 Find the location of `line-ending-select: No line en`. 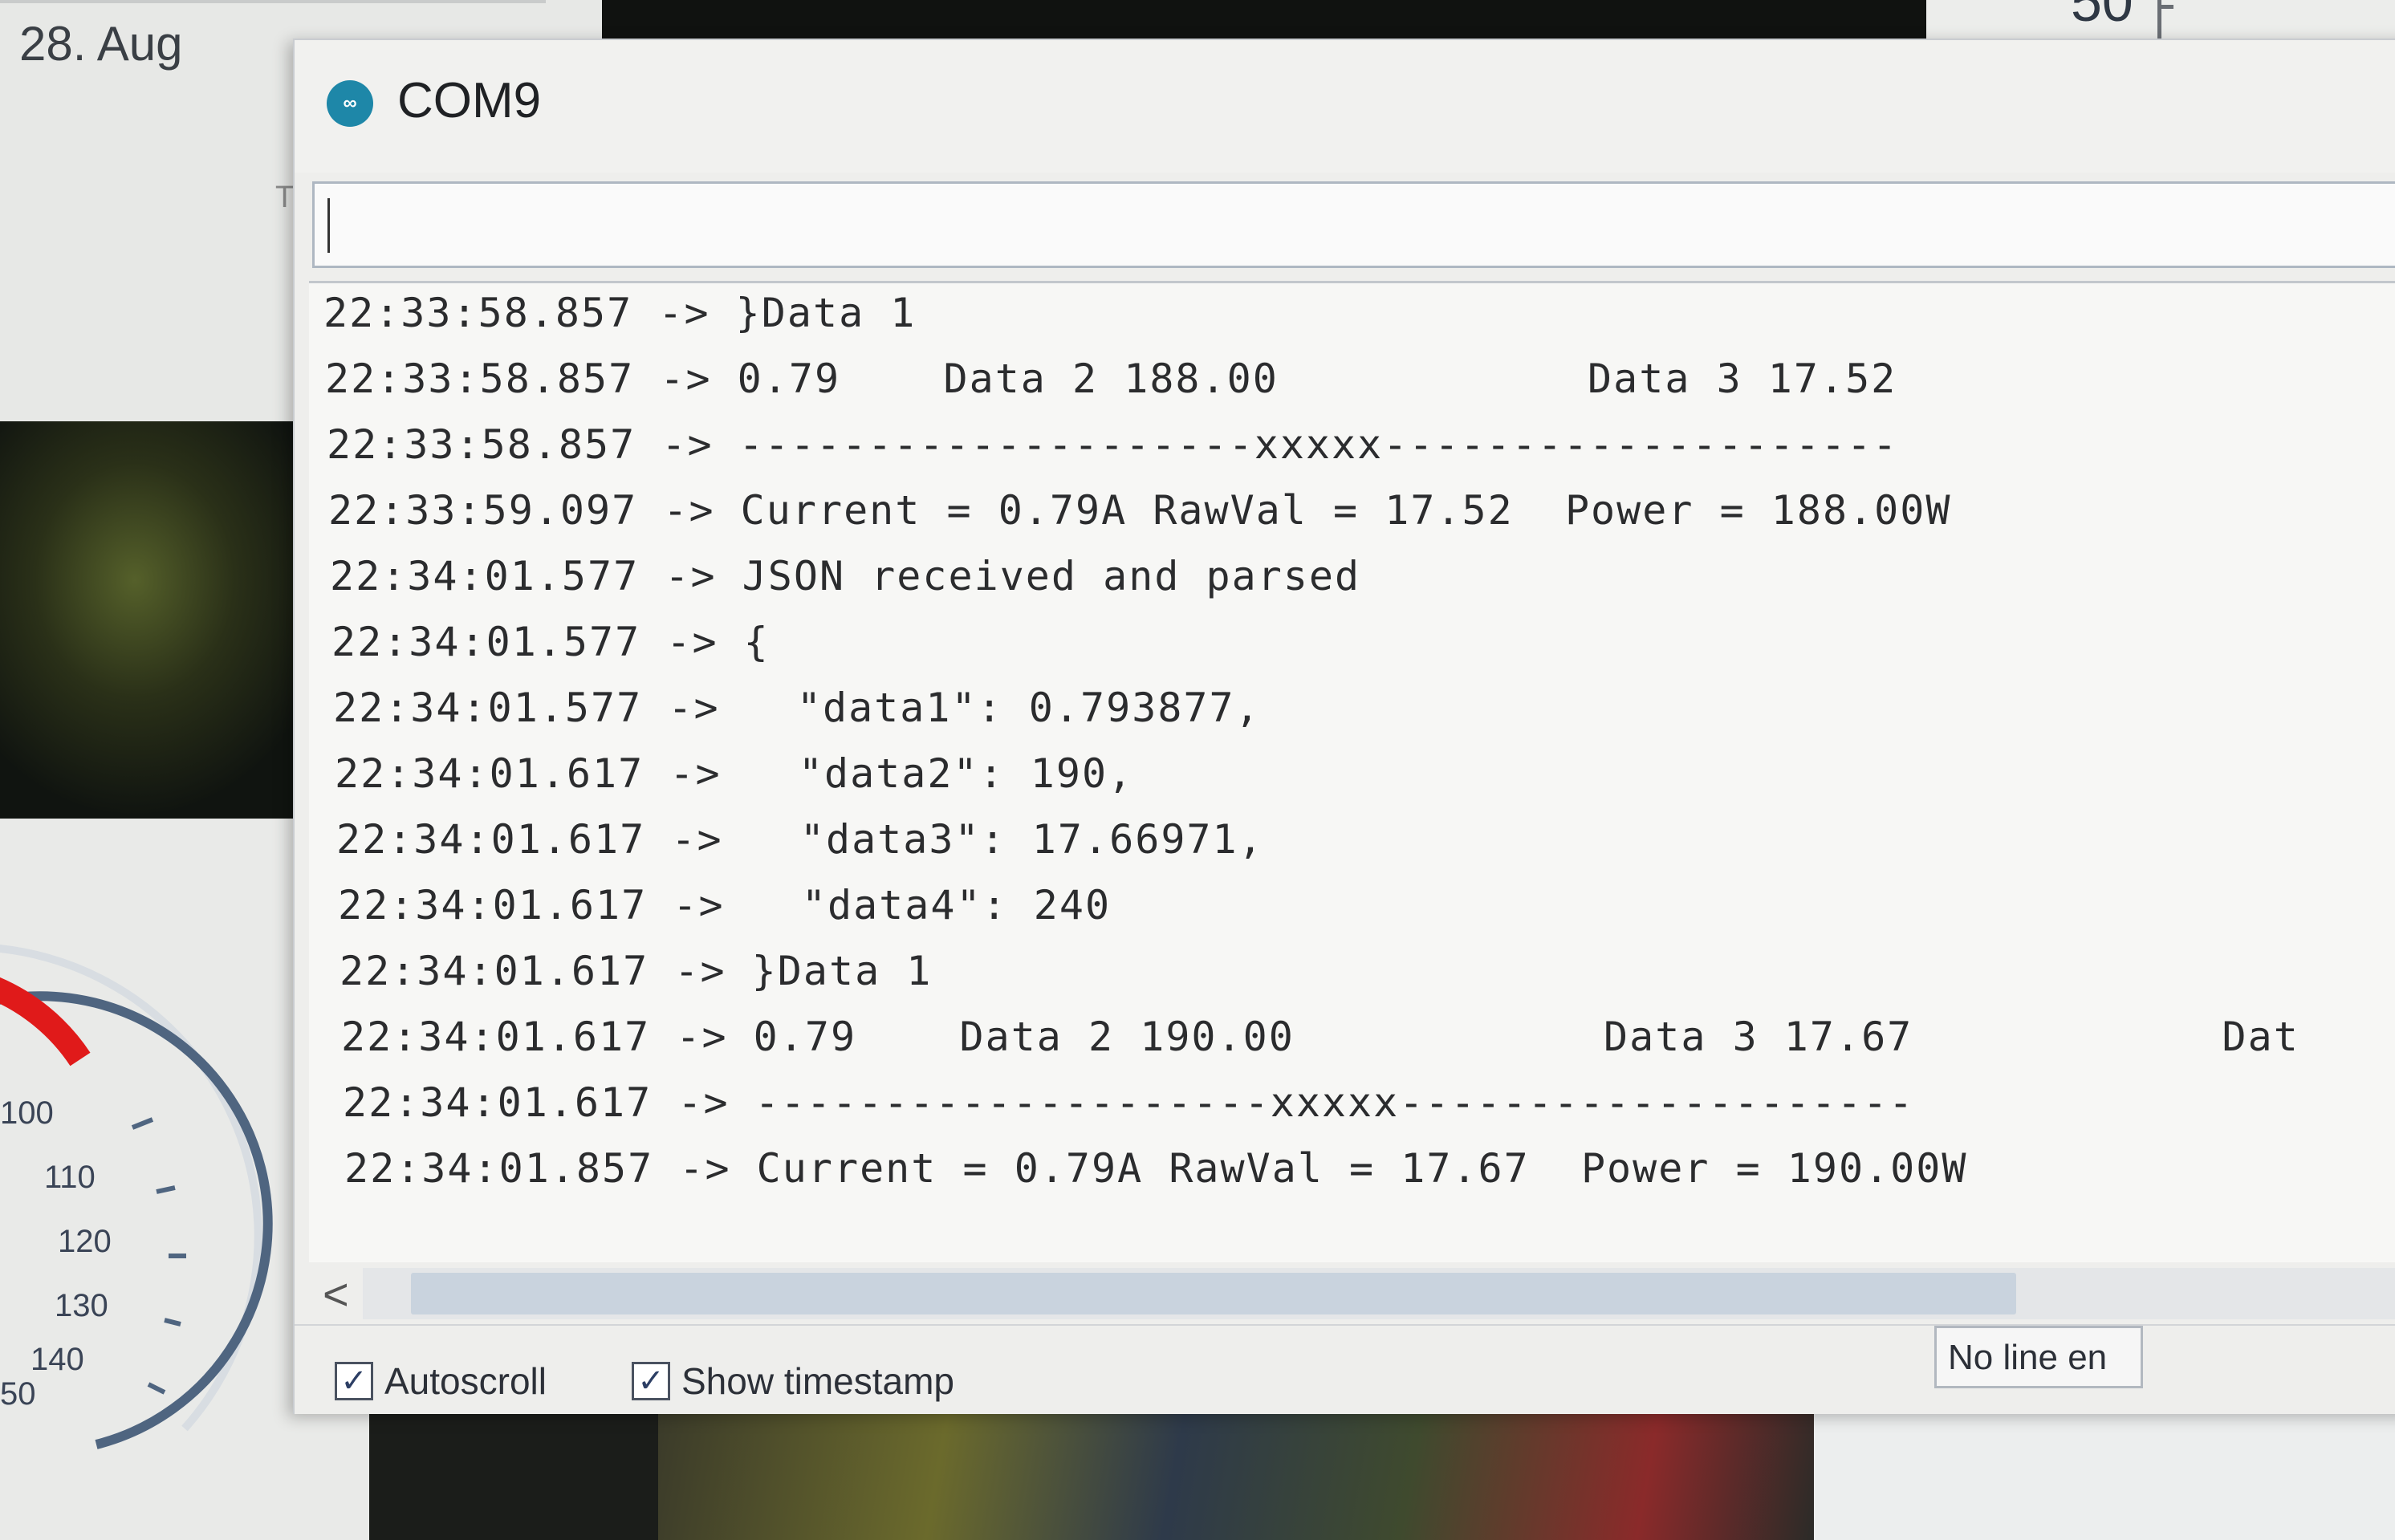

line-ending-select: No line en is located at coordinates (2038, 1357).